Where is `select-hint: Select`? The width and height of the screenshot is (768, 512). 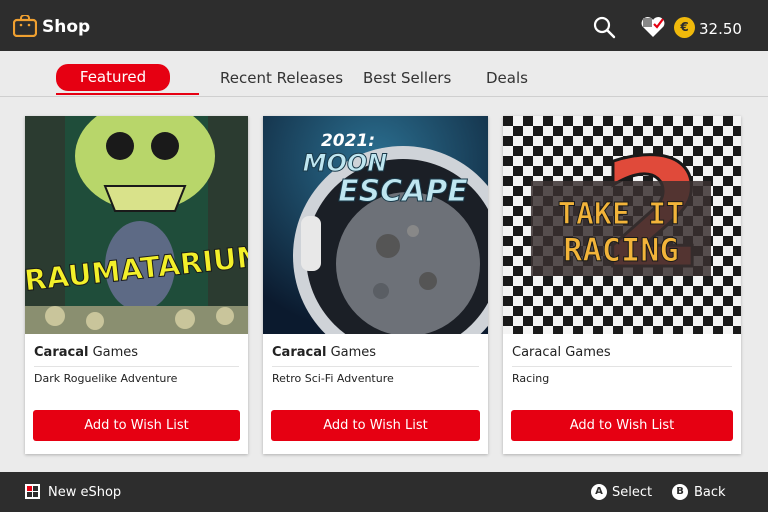
select-hint: Select is located at coordinates (632, 492).